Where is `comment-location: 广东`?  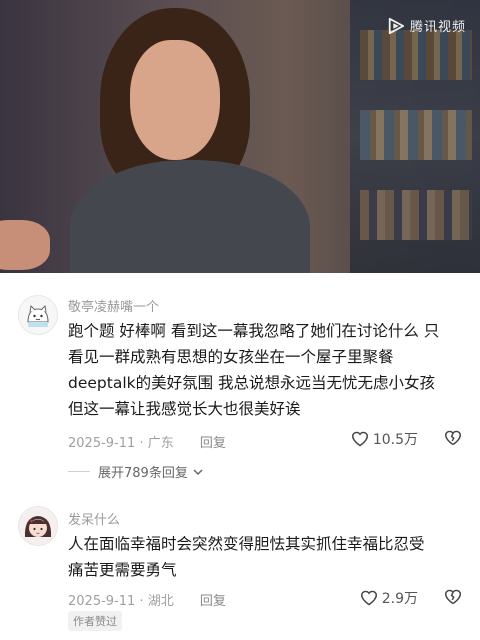 comment-location: 广东 is located at coordinates (160, 443).